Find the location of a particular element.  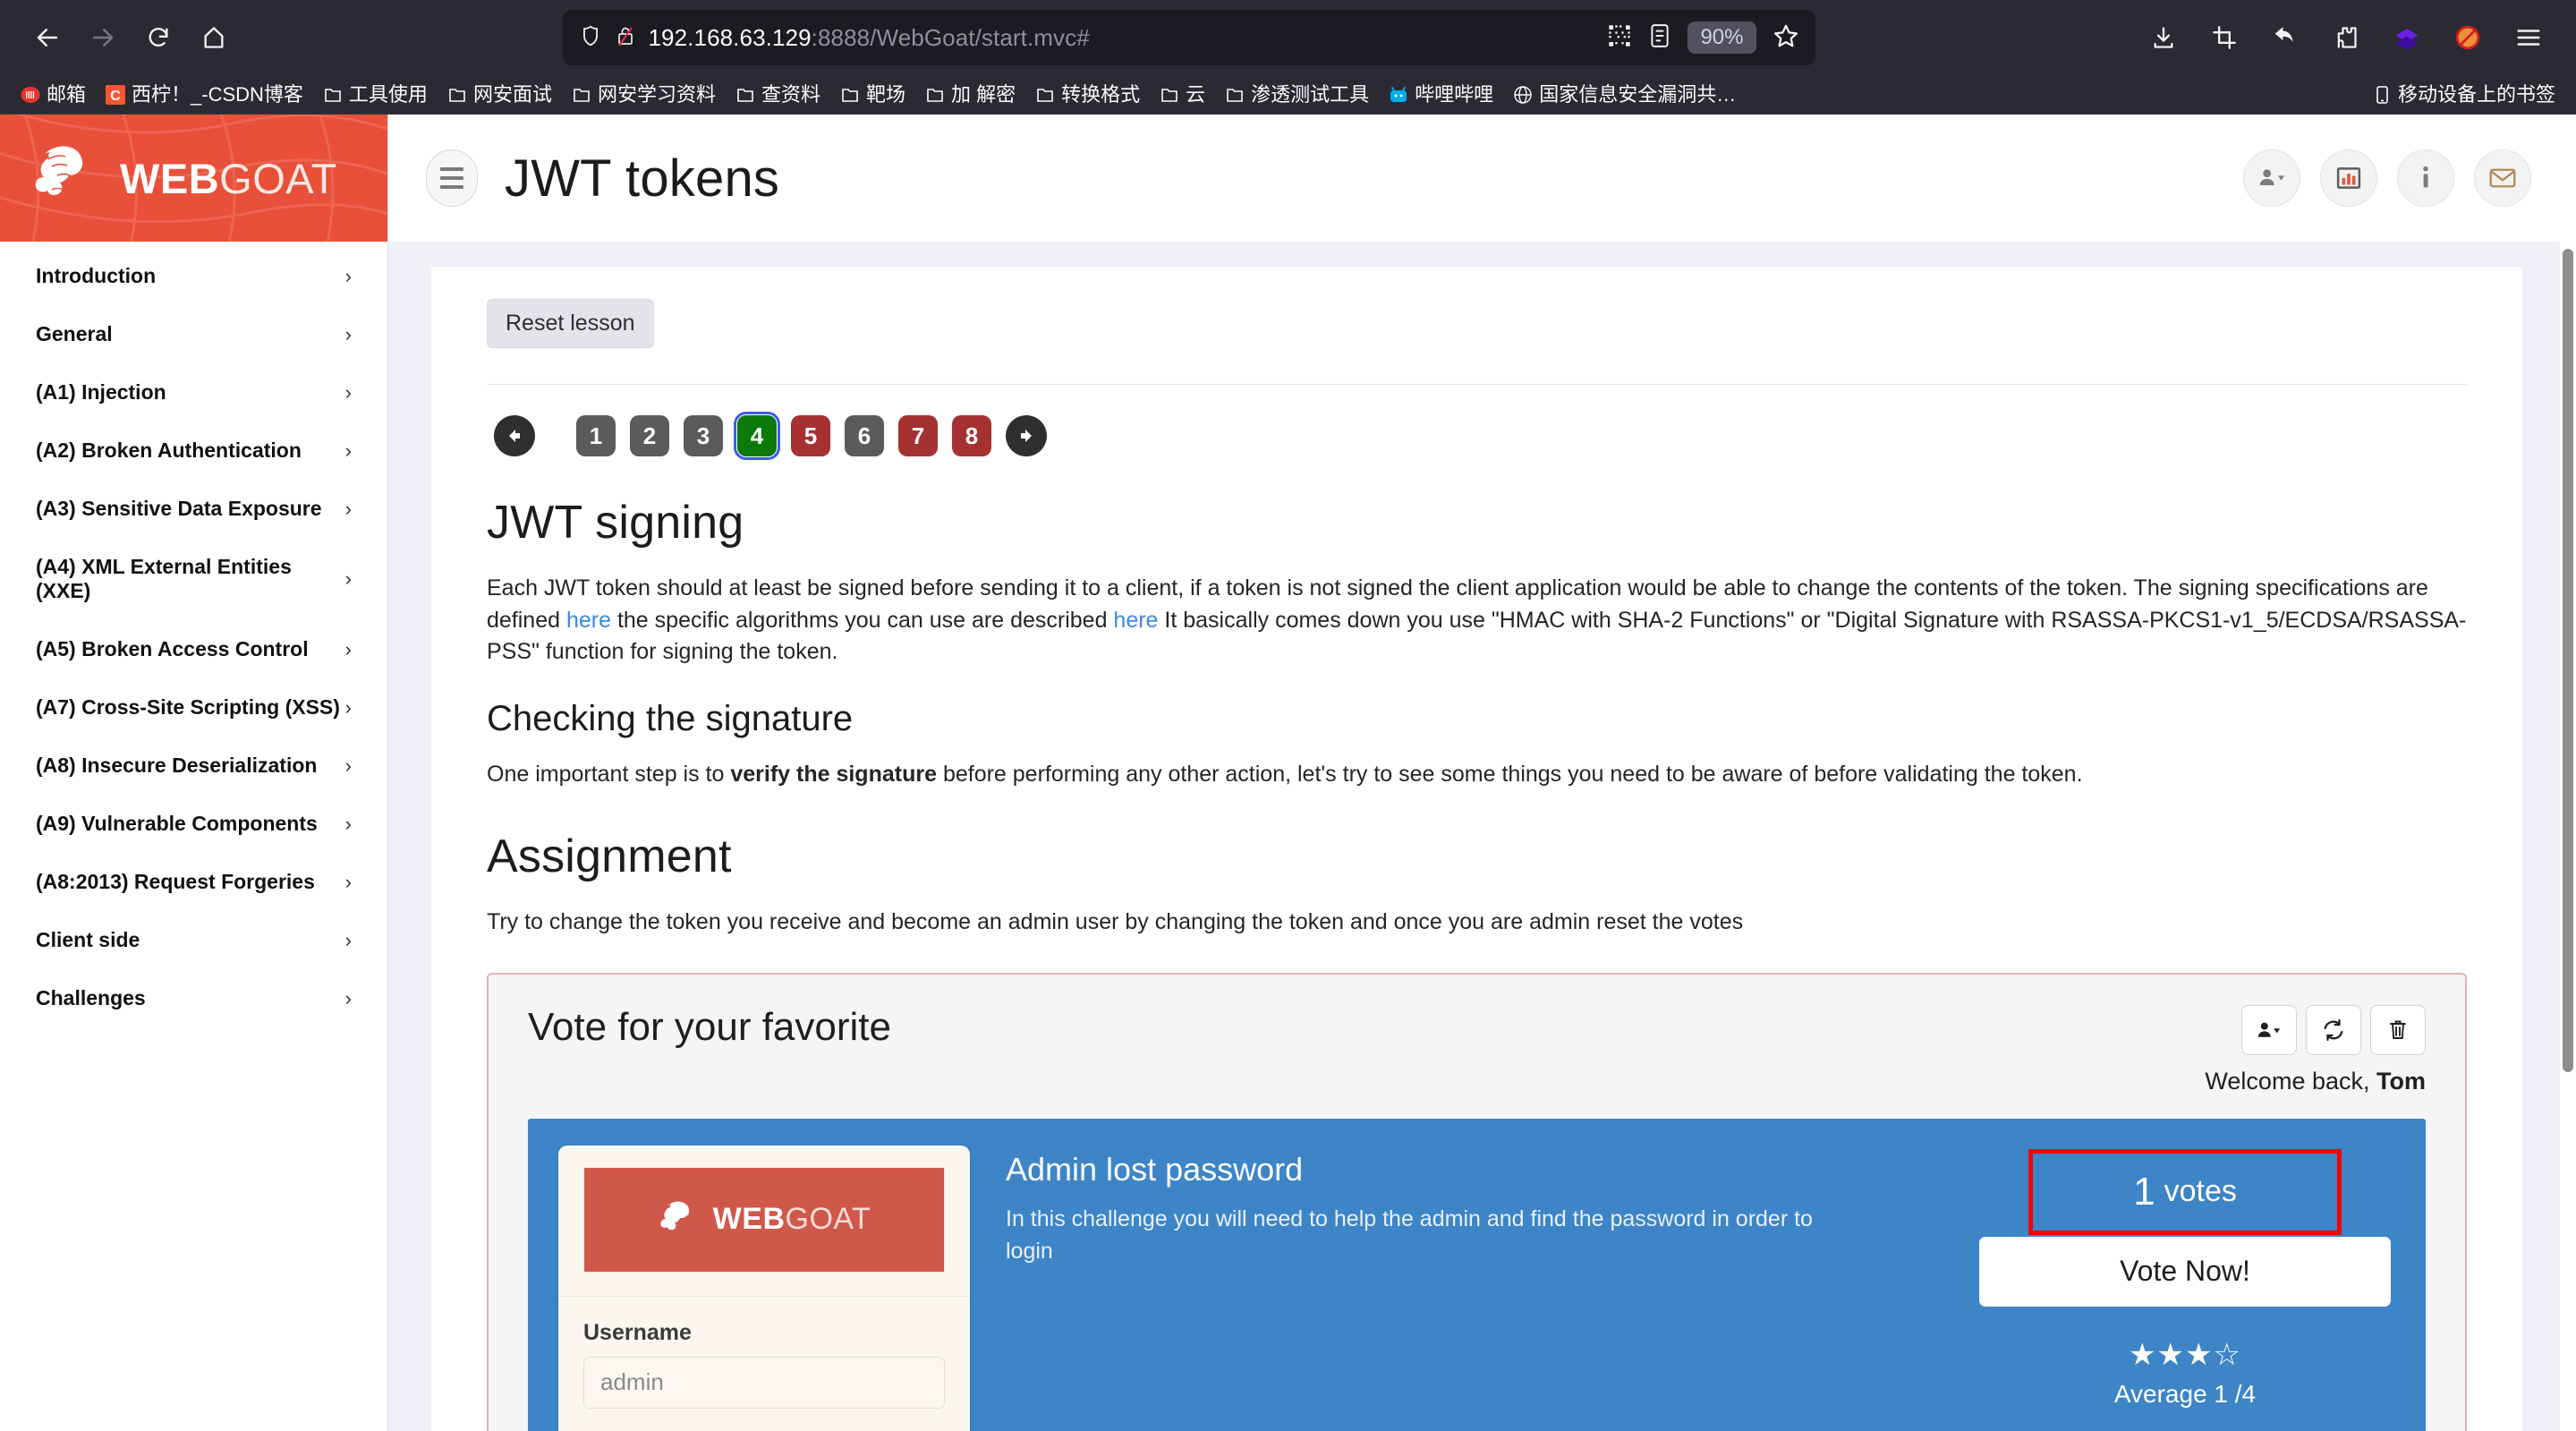

link-here-1: here is located at coordinates (588, 620).